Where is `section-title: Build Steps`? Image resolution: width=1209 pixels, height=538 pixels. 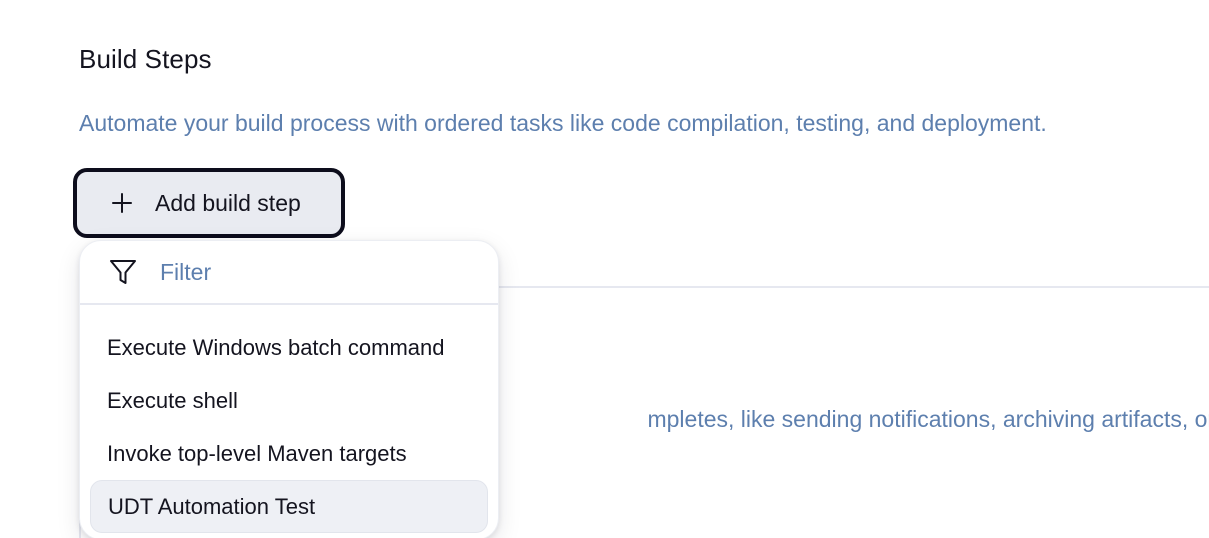 section-title: Build Steps is located at coordinates (145, 59).